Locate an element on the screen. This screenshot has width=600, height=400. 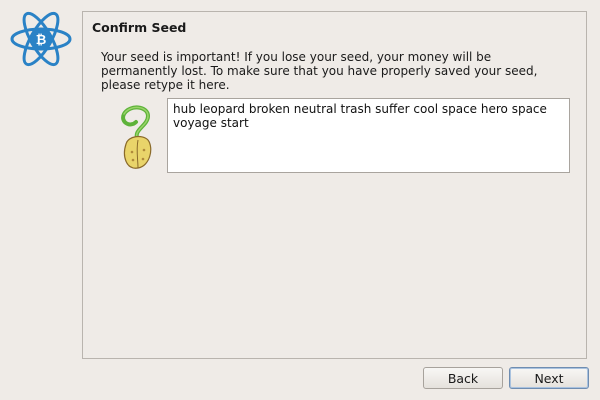
page-title: Confirm Seed is located at coordinates (139, 27).